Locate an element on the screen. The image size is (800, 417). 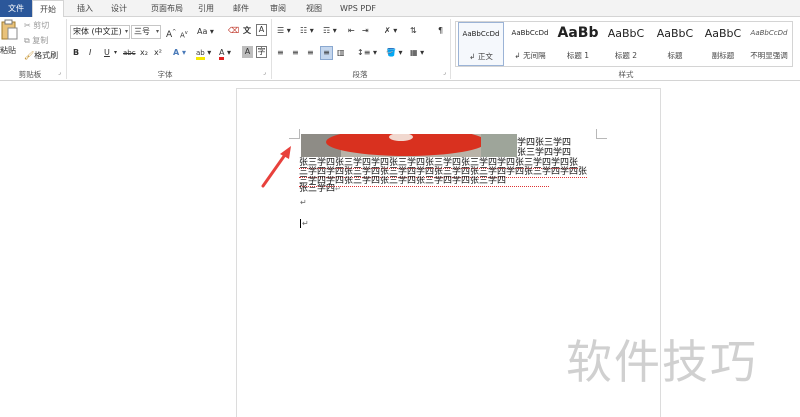
font-name-value: 宋体 (中文正) is located at coordinates (97, 31).